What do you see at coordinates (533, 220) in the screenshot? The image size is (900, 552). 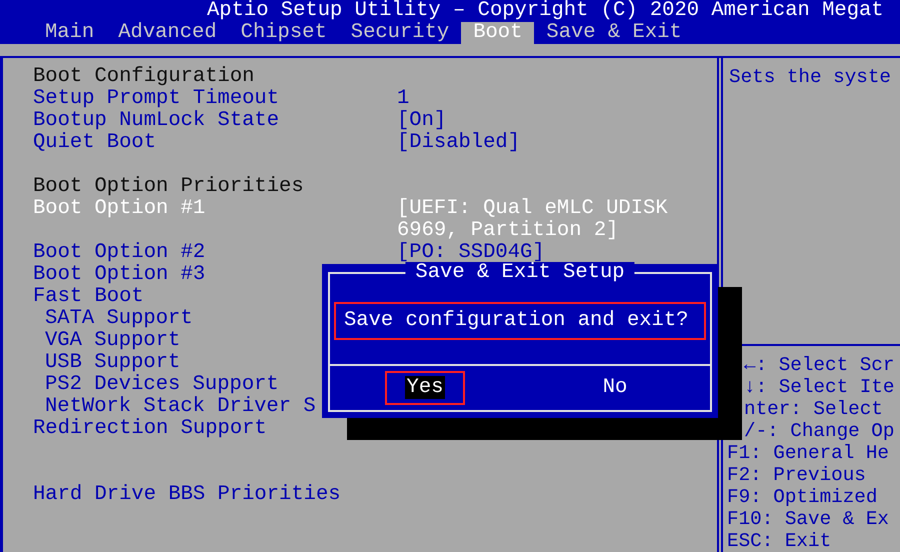 I see `setting-value: [UEFI: Qual eMLC UDISK 6969, Partition 2]` at bounding box center [533, 220].